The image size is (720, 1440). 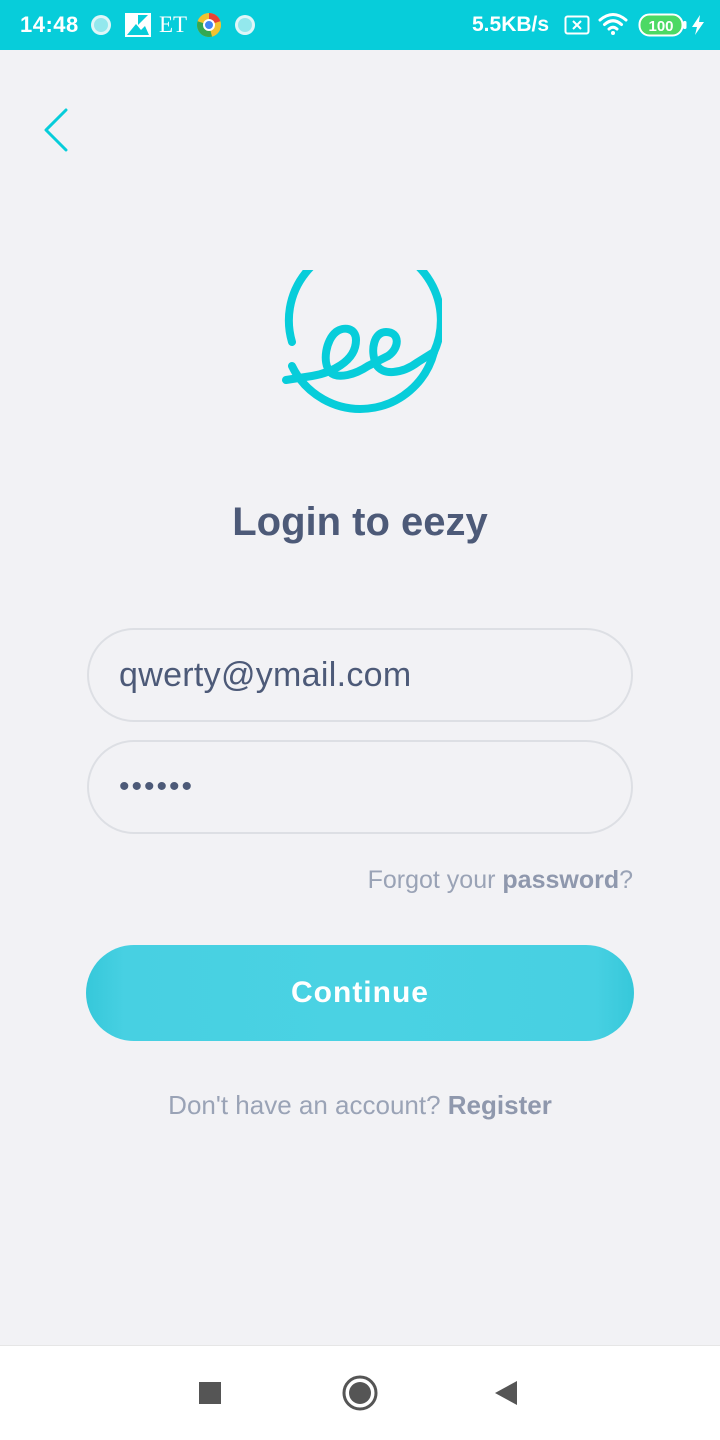 What do you see at coordinates (360, 993) in the screenshot?
I see `continue-button: Continue` at bounding box center [360, 993].